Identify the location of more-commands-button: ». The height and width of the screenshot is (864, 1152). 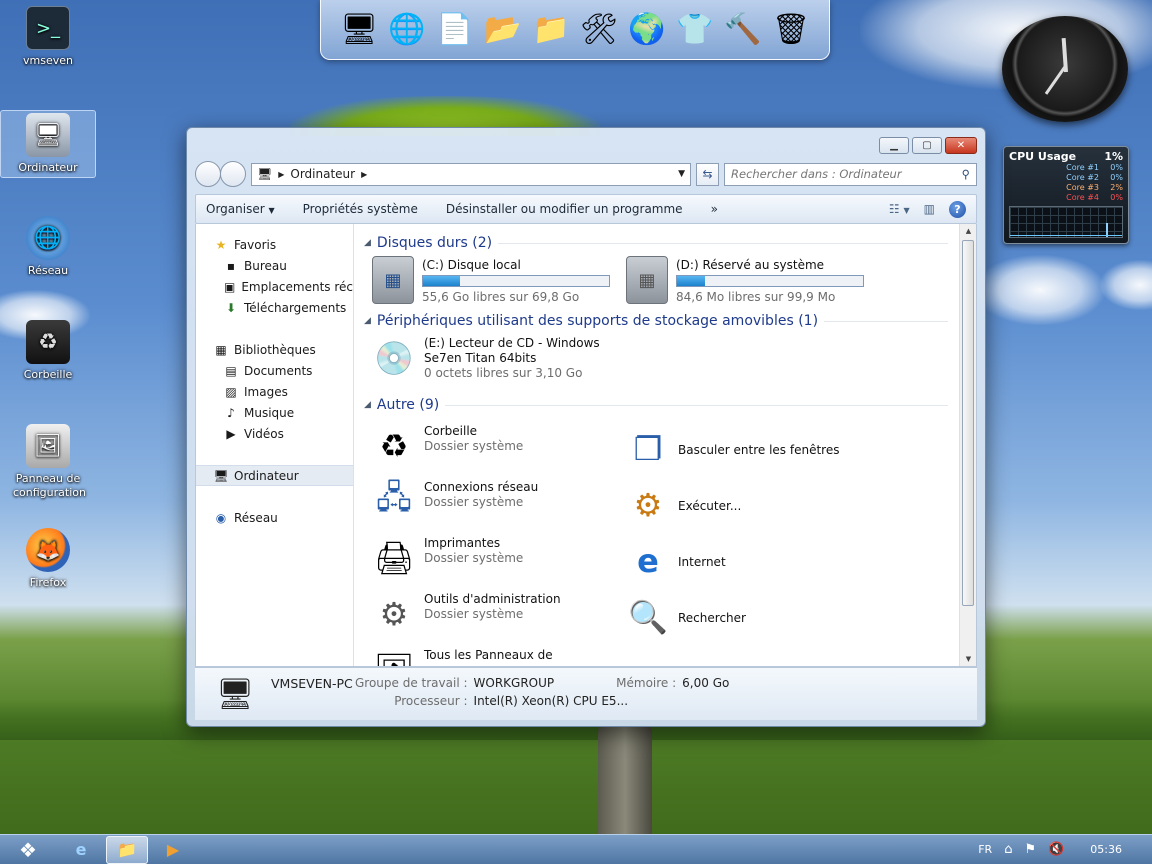
(714, 209).